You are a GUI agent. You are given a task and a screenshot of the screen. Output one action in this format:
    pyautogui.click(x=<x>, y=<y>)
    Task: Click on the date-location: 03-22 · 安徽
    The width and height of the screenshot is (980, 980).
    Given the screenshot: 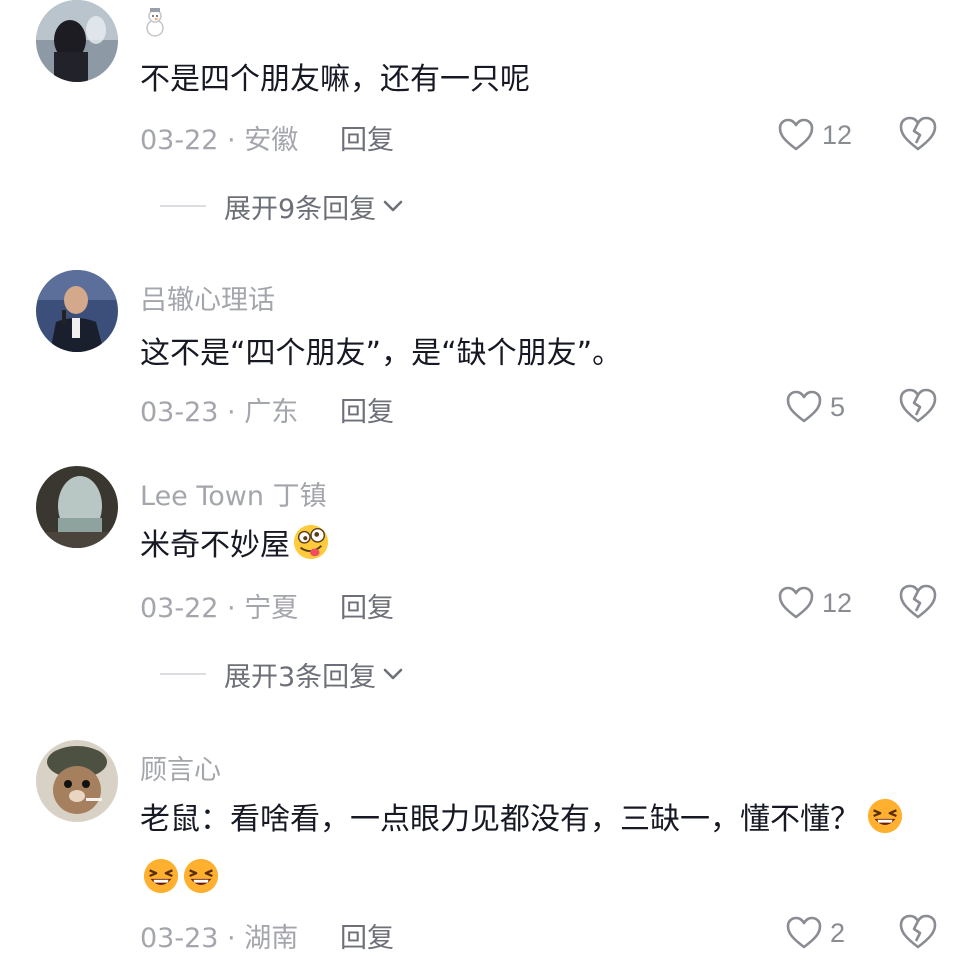 What is the action you would take?
    pyautogui.click(x=219, y=140)
    